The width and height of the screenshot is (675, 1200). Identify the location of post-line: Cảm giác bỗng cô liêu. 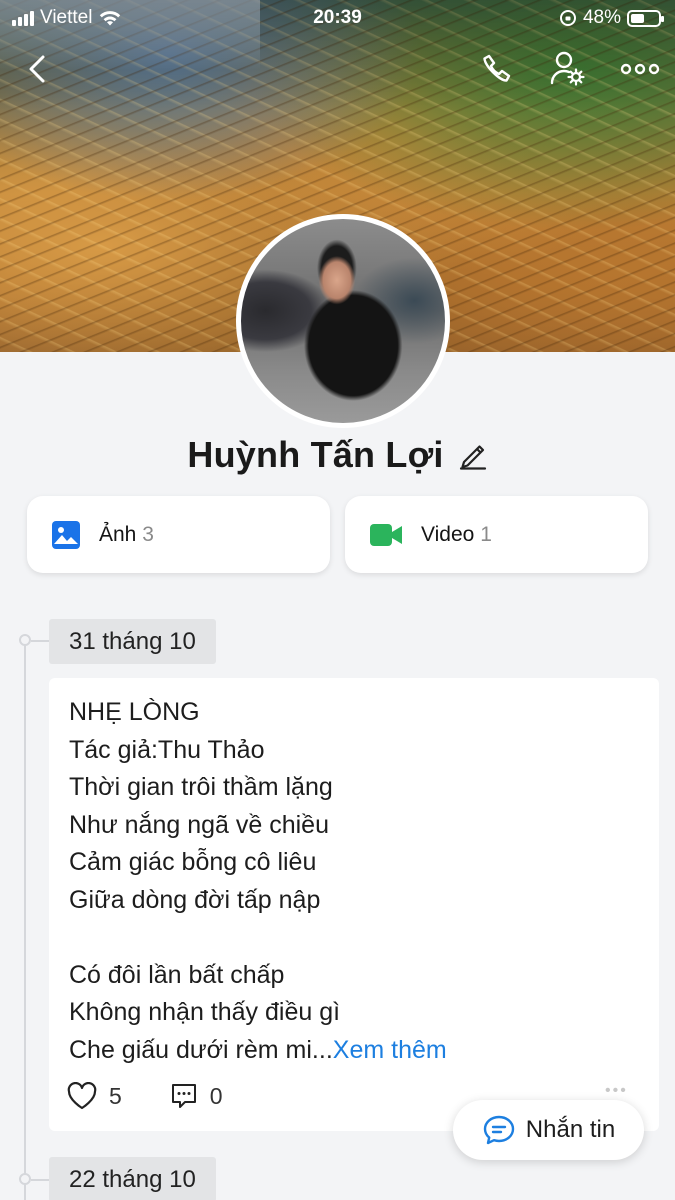
(193, 862).